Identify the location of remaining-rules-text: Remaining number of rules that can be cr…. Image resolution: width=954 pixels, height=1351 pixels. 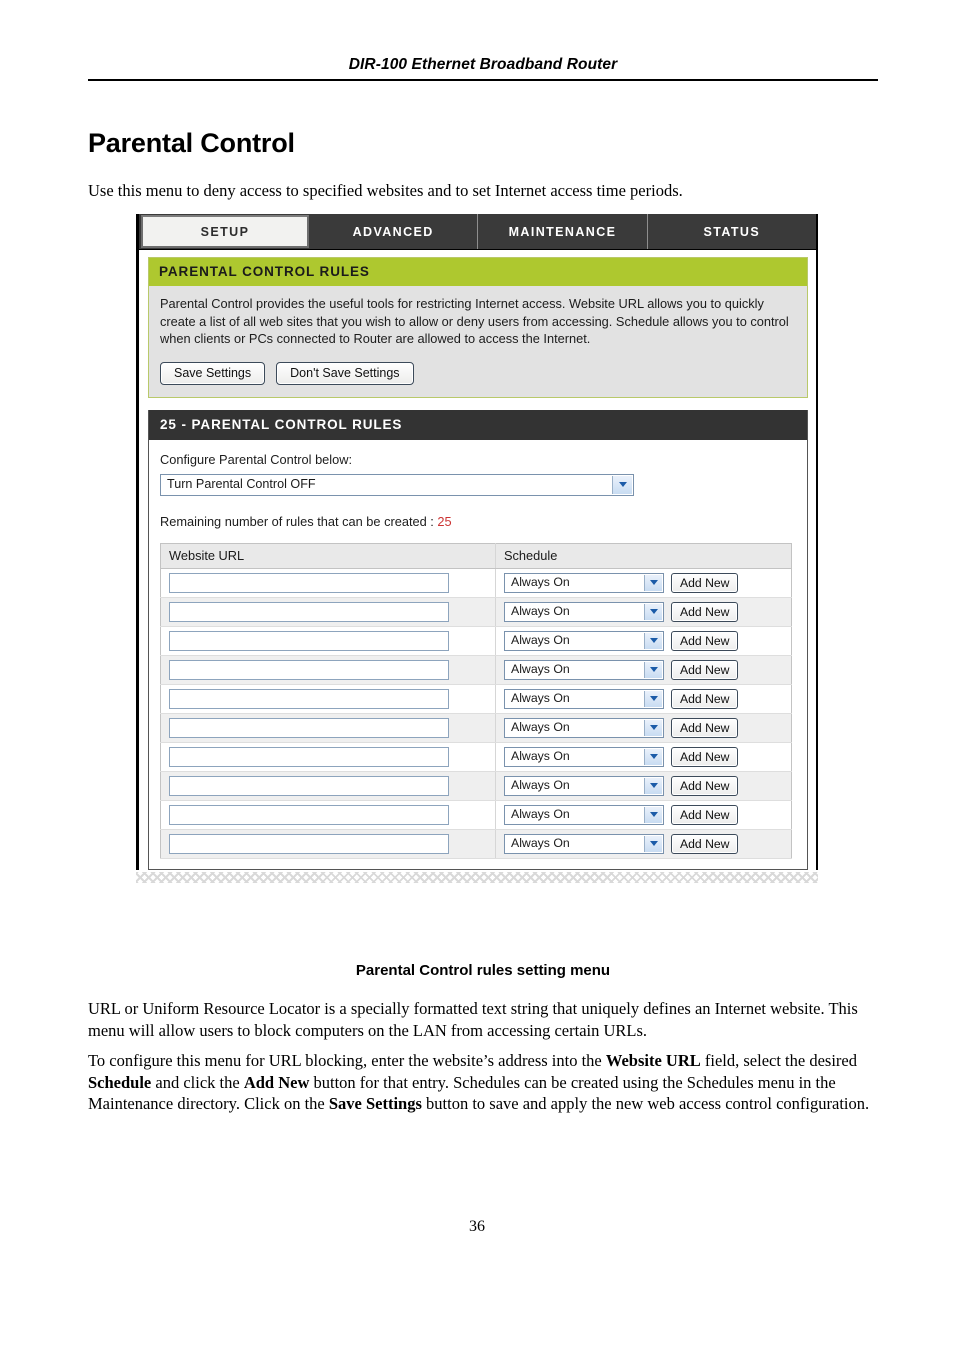
(477, 521).